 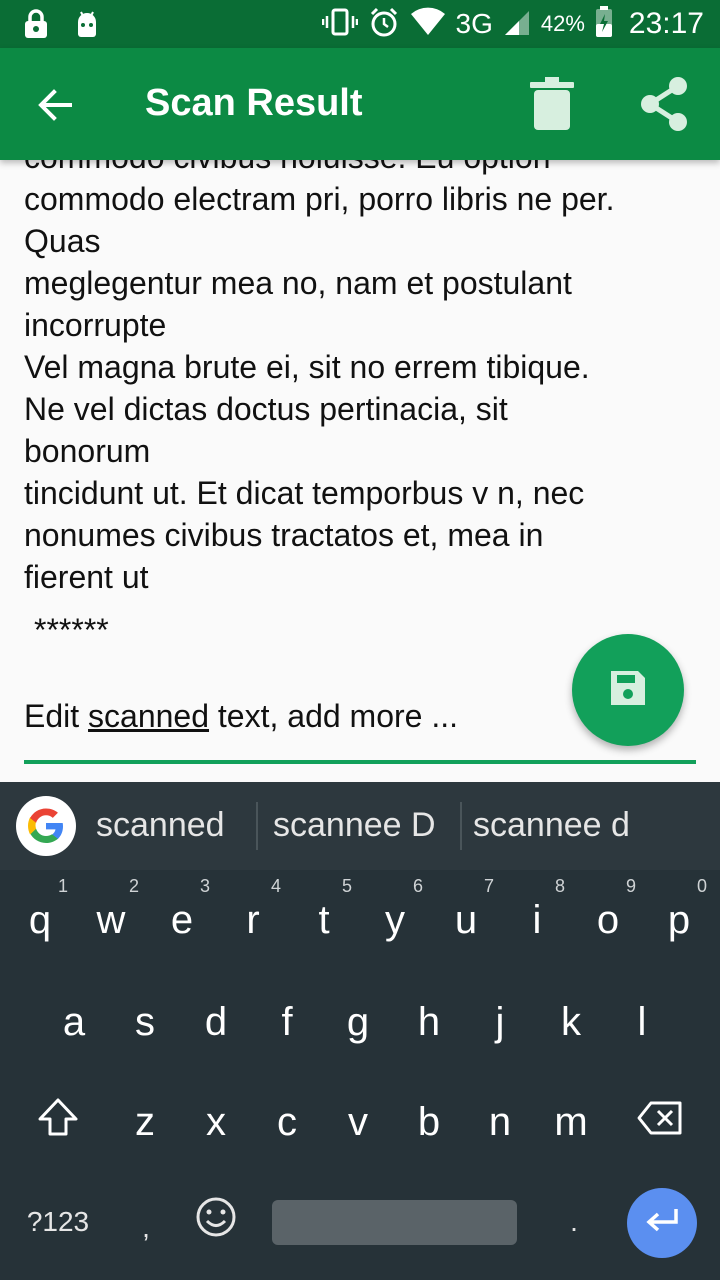 What do you see at coordinates (417, 886) in the screenshot?
I see `key-hint: 6` at bounding box center [417, 886].